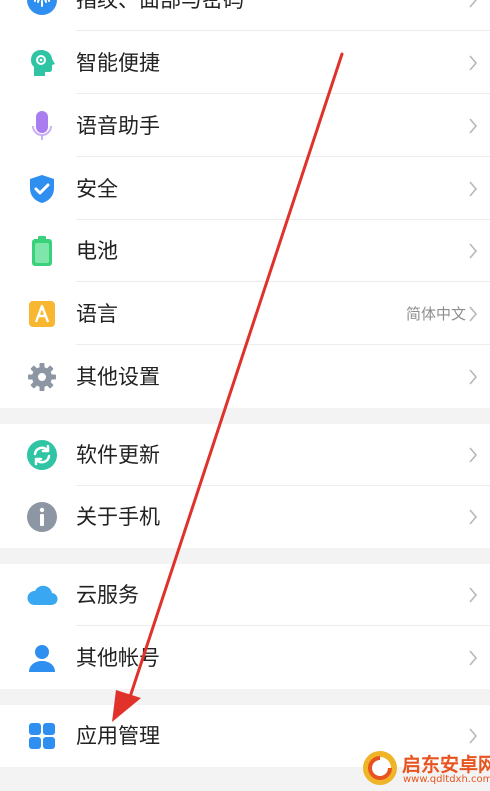 The image size is (490, 791). Describe the element at coordinates (160, 6) in the screenshot. I see `settings-item-label: 指纹、面部与密码` at that location.